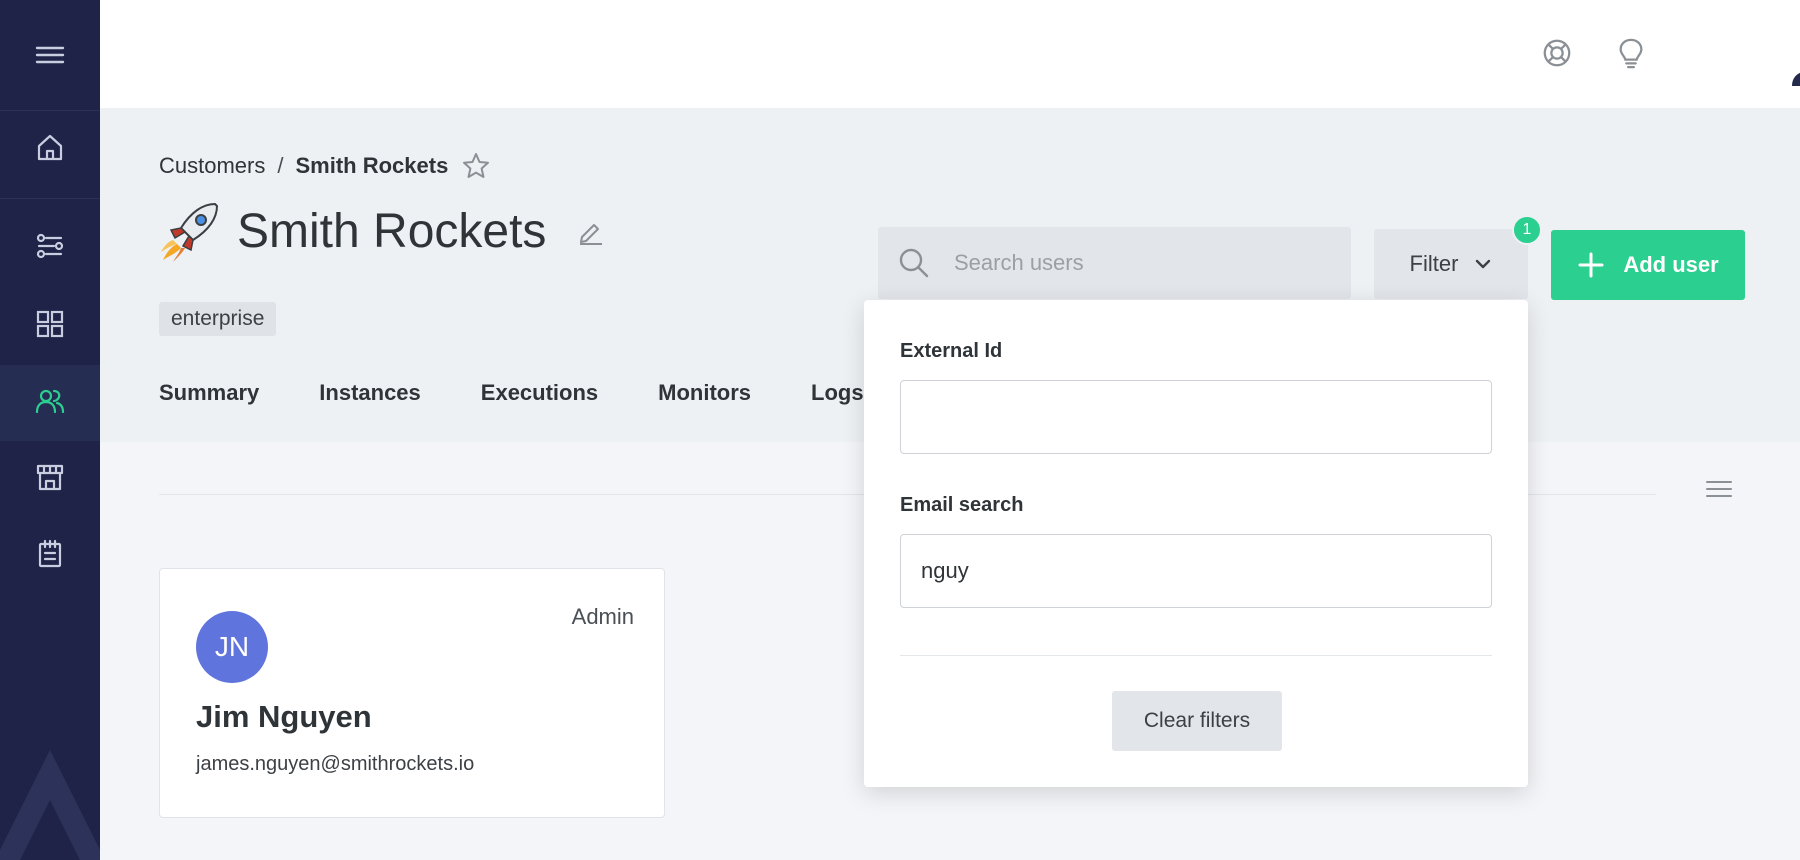 Image resolution: width=1800 pixels, height=860 pixels. I want to click on add-user-label: Add user, so click(1671, 264).